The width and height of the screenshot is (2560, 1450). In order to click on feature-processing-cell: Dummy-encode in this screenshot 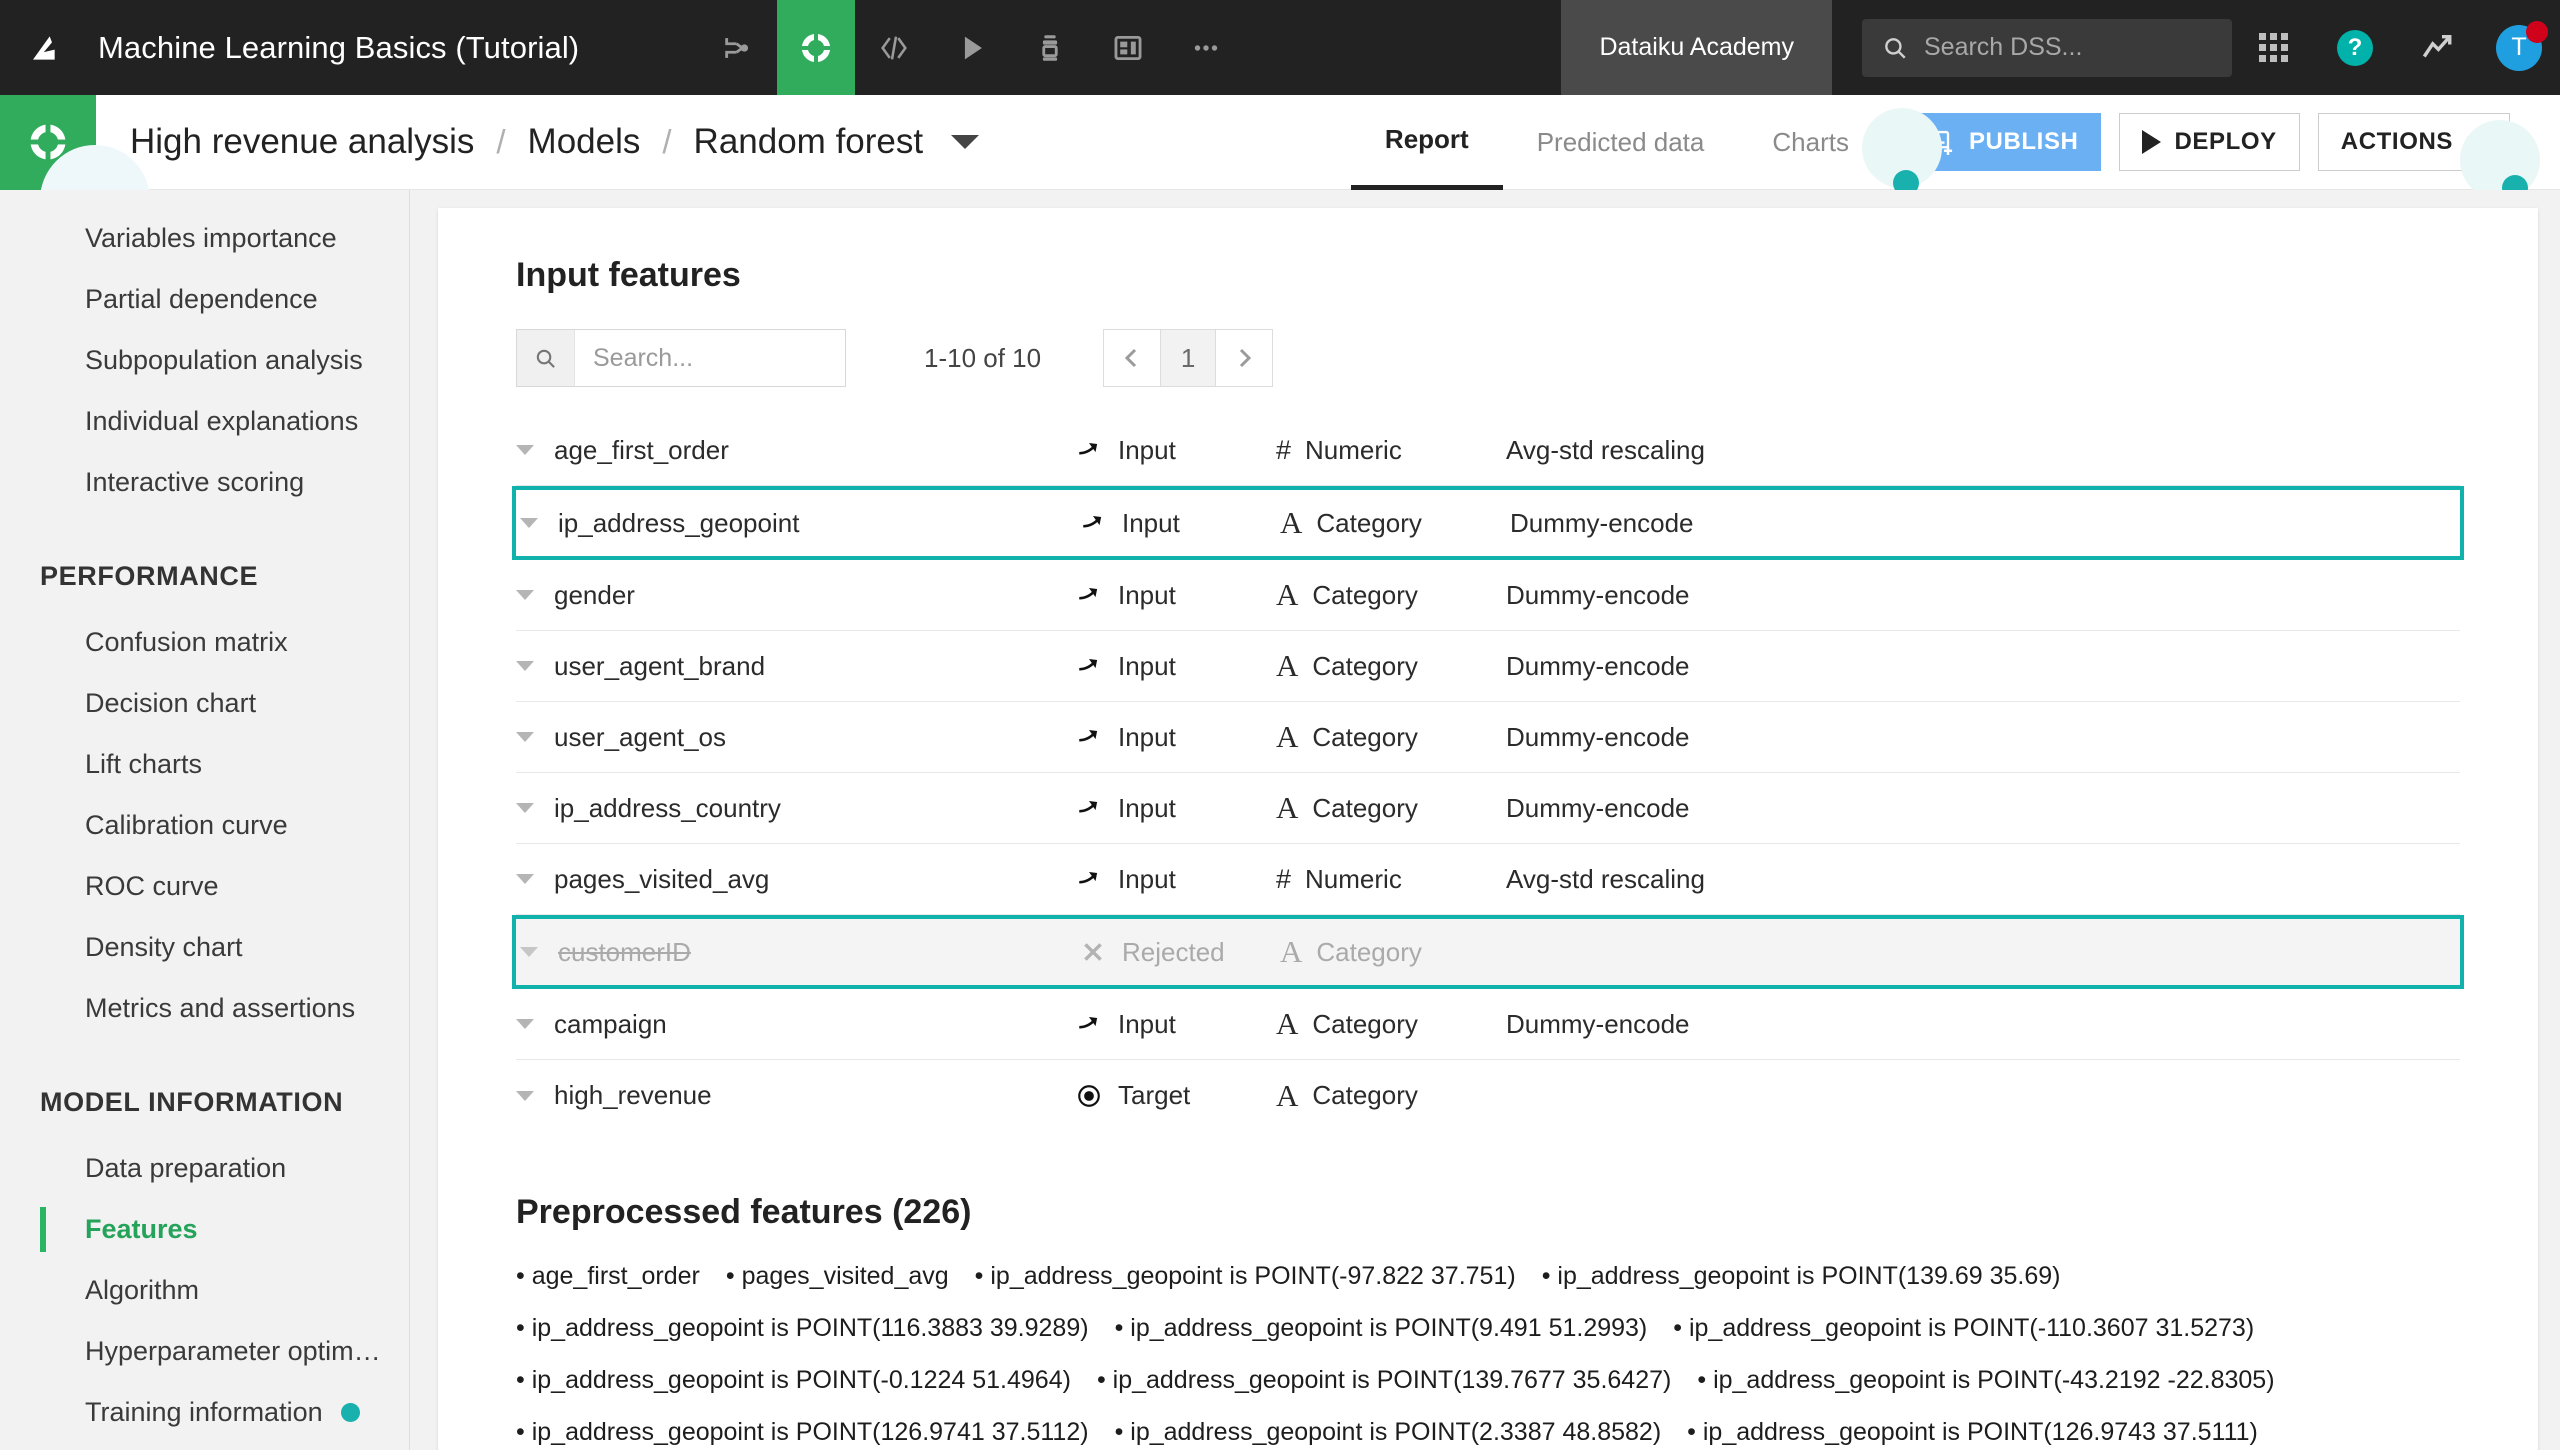, I will do `click(1598, 594)`.